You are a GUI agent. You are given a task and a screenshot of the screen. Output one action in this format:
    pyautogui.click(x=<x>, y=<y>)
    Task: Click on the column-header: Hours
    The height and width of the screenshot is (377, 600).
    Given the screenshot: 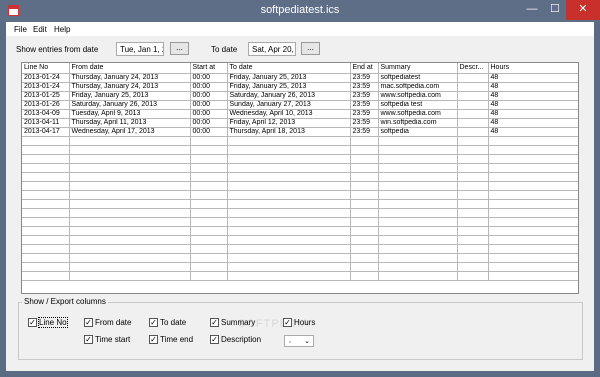 What is the action you would take?
    pyautogui.click(x=533, y=68)
    